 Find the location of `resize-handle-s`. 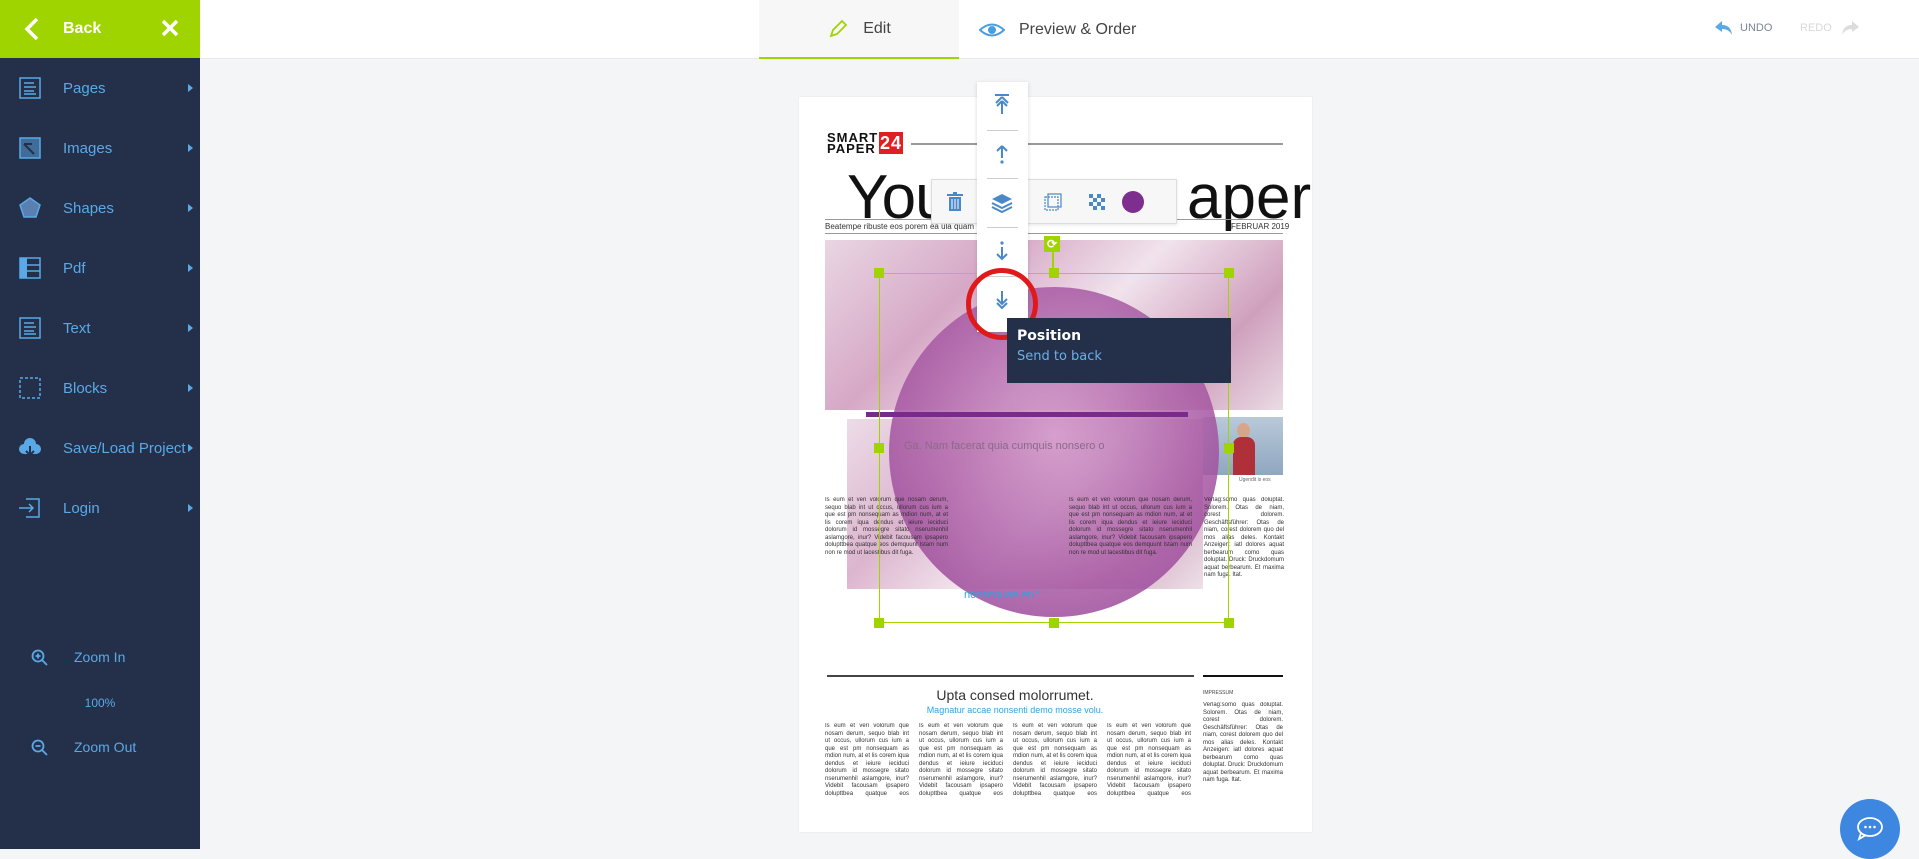

resize-handle-s is located at coordinates (1054, 623).